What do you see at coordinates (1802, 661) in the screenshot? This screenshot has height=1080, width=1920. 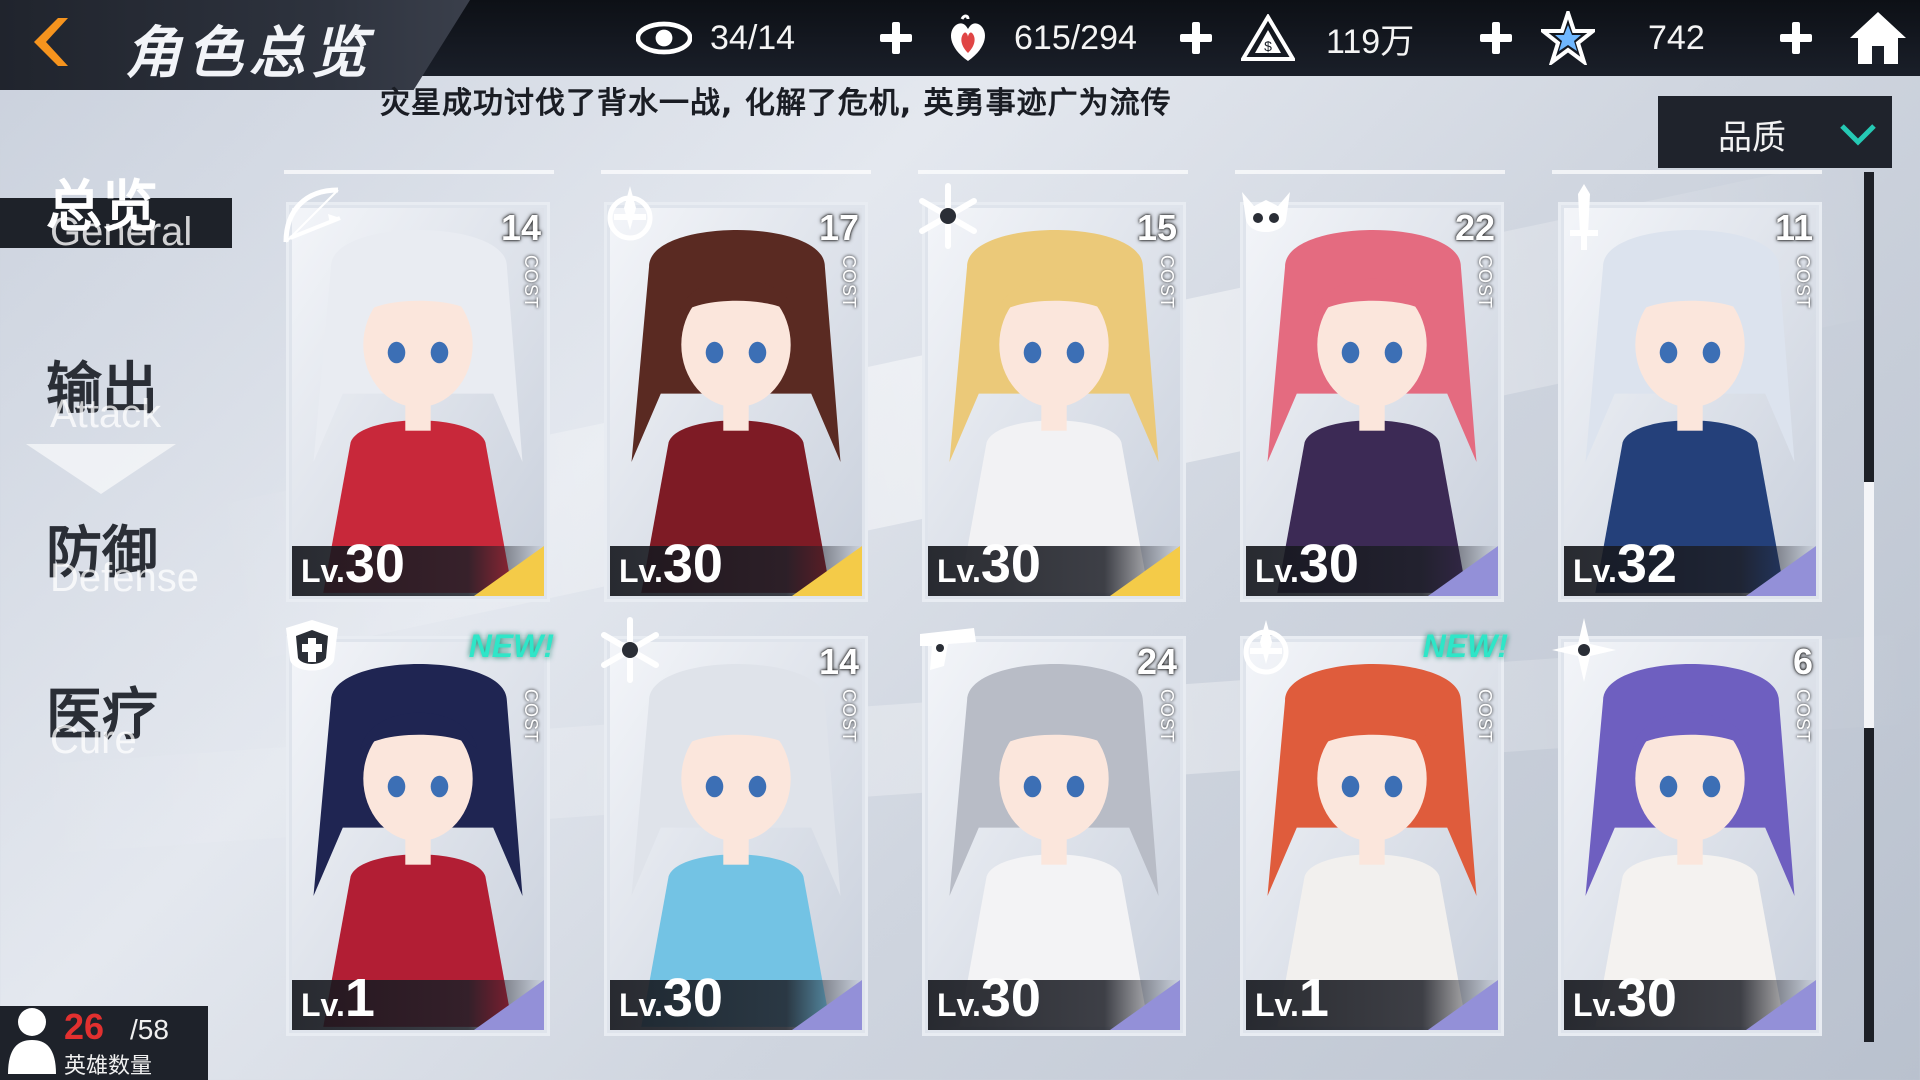 I see `cost-value: 6` at bounding box center [1802, 661].